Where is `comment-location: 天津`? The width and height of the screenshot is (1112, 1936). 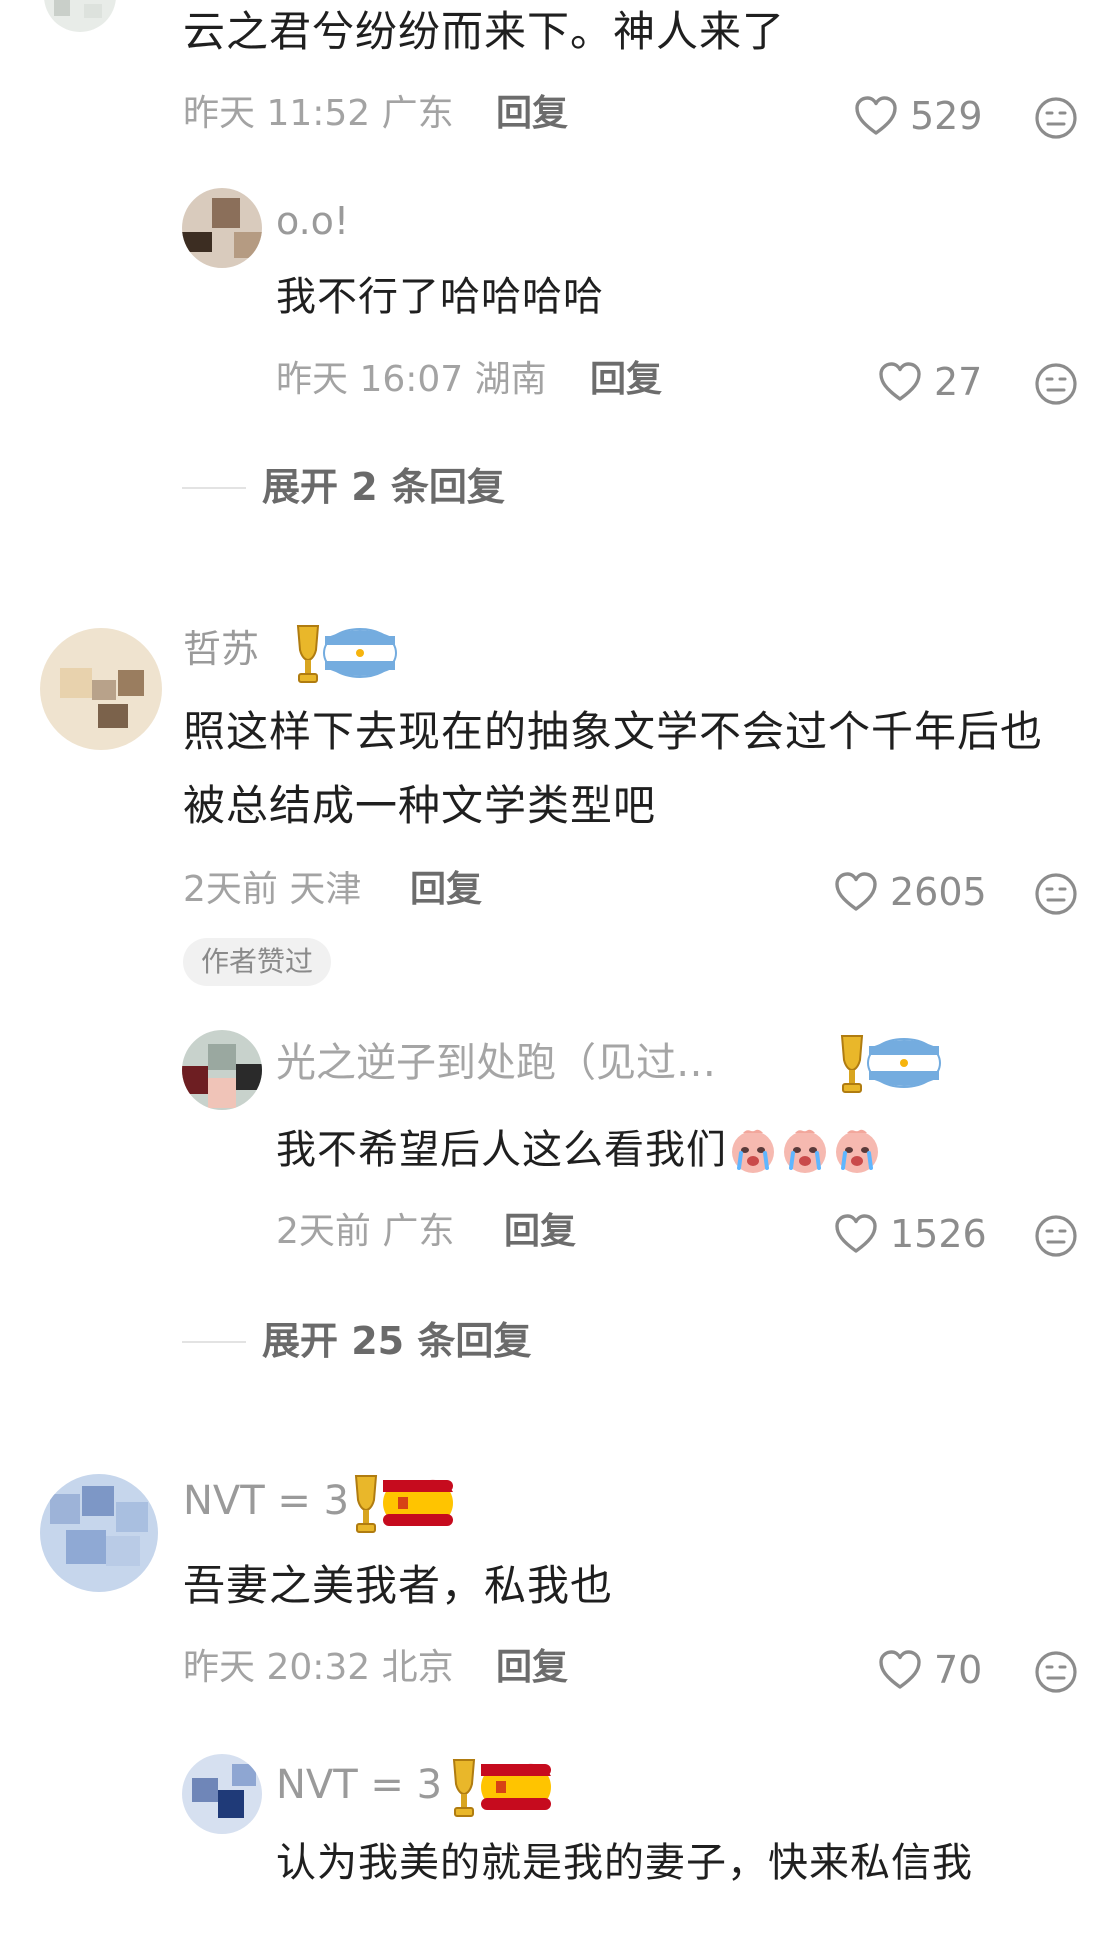 comment-location: 天津 is located at coordinates (325, 889).